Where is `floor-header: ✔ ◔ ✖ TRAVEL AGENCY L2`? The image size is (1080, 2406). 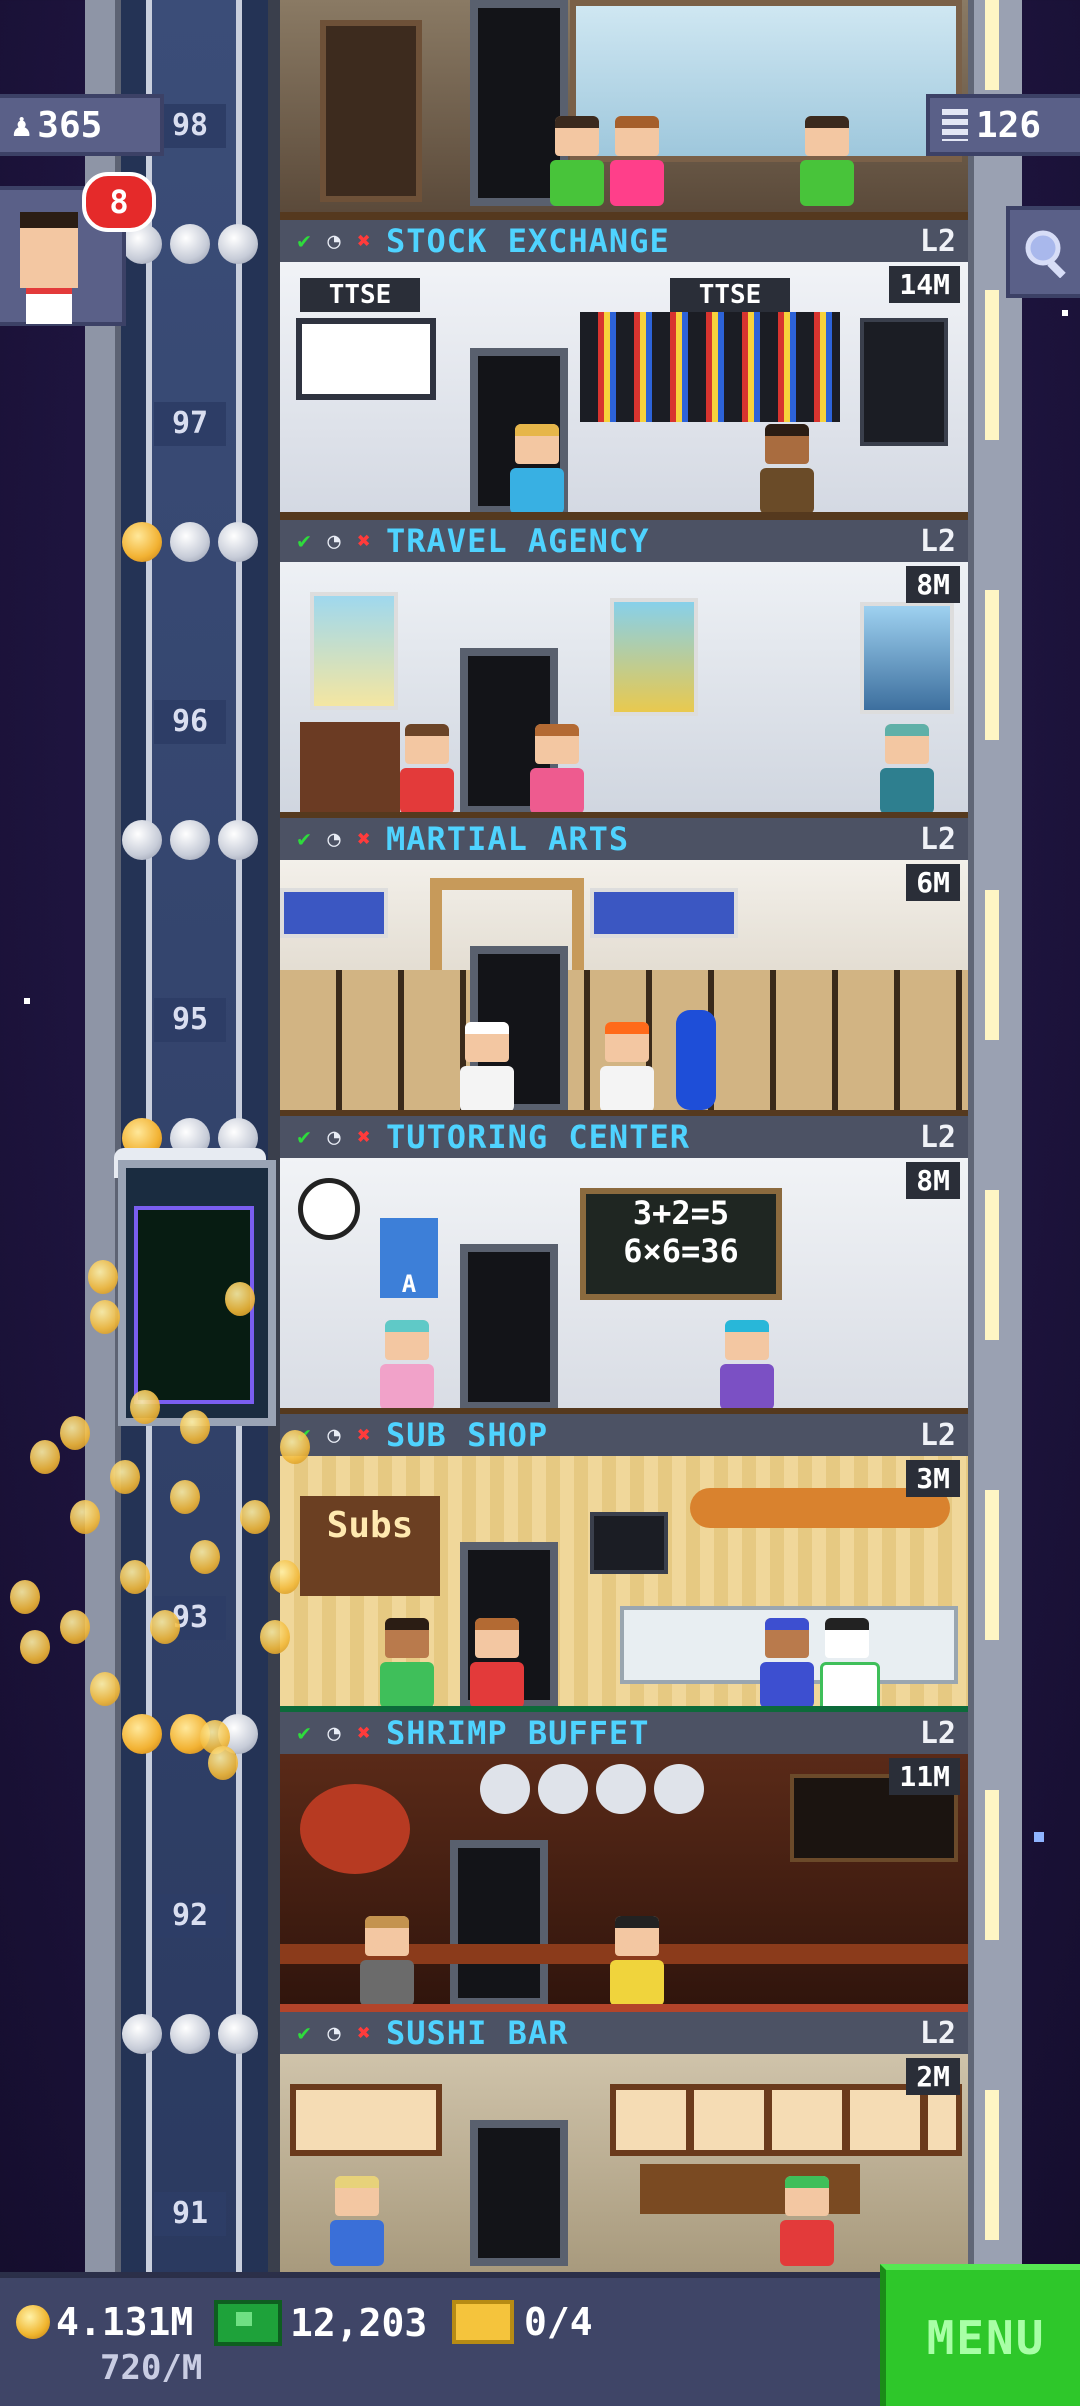
floor-header: ✔ ◔ ✖ TRAVEL AGENCY L2 is located at coordinates (624, 543).